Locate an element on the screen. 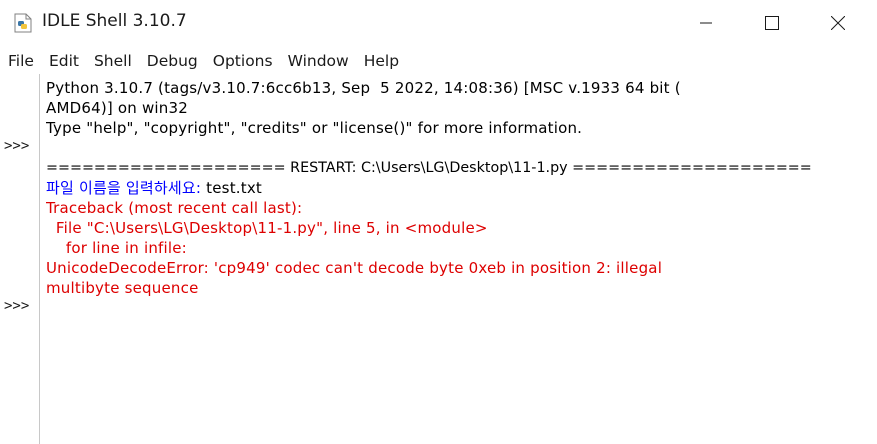 The width and height of the screenshot is (877, 444). traceback-line: for line in infile: is located at coordinates (116, 248).